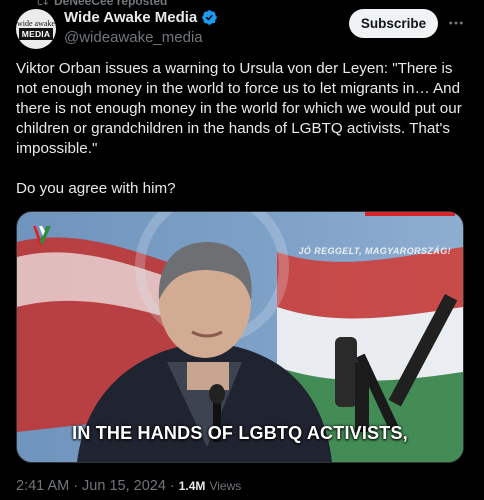 This screenshot has width=484, height=500. Describe the element at coordinates (36, 33) in the screenshot. I see `avatar-text-bottom: MEDIA` at that location.